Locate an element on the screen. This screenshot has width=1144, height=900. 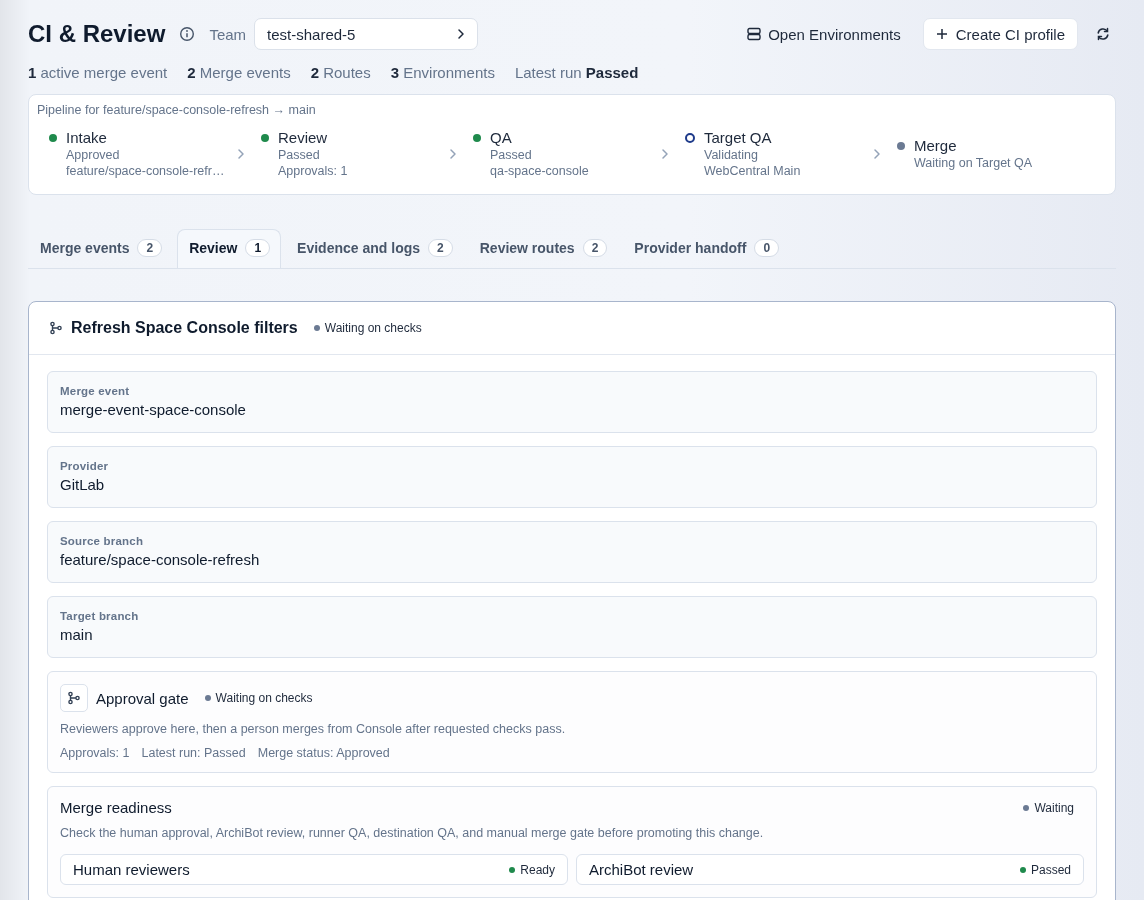
open-environments-button: Open Environments is located at coordinates (824, 34).